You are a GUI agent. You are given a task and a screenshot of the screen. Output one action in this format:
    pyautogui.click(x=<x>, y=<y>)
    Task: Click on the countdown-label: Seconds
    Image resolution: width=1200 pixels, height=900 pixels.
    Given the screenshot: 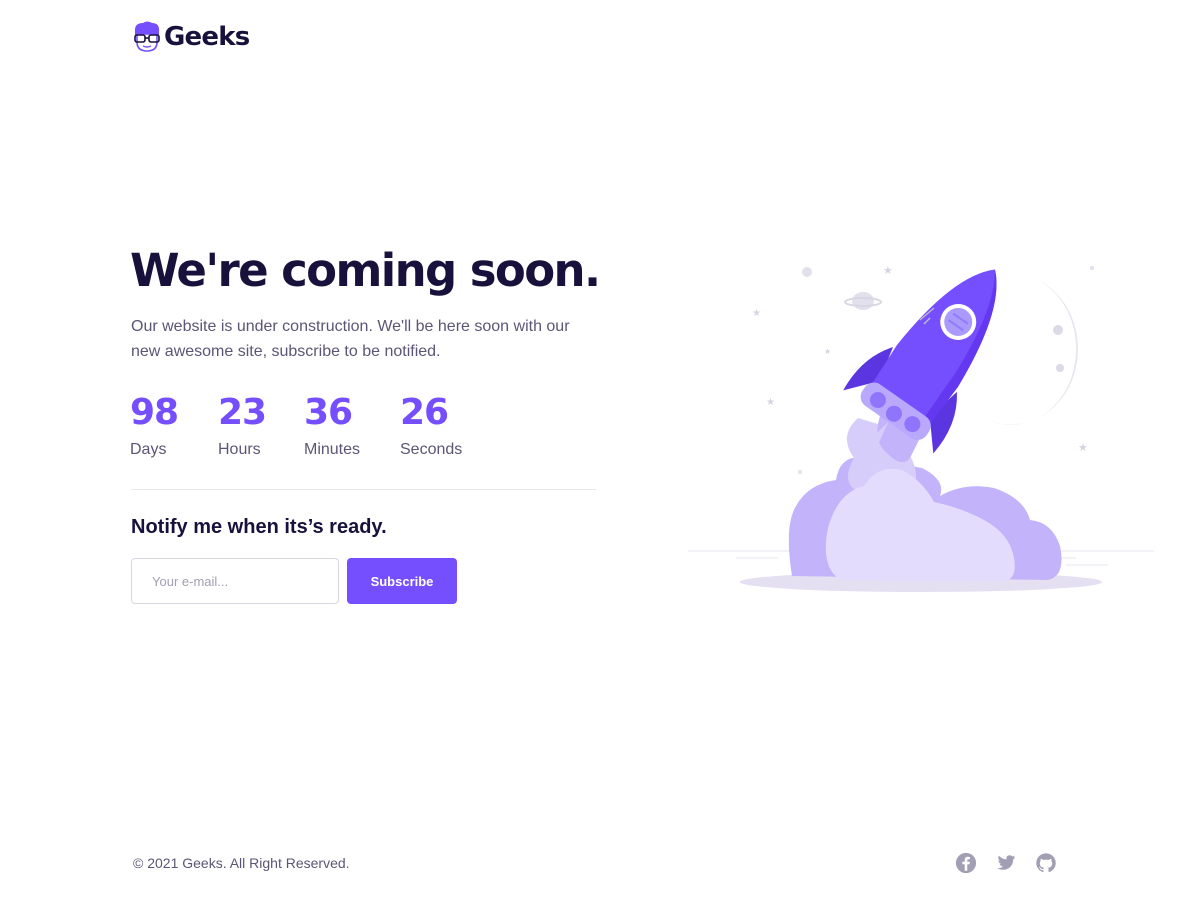 What is the action you would take?
    pyautogui.click(x=431, y=449)
    